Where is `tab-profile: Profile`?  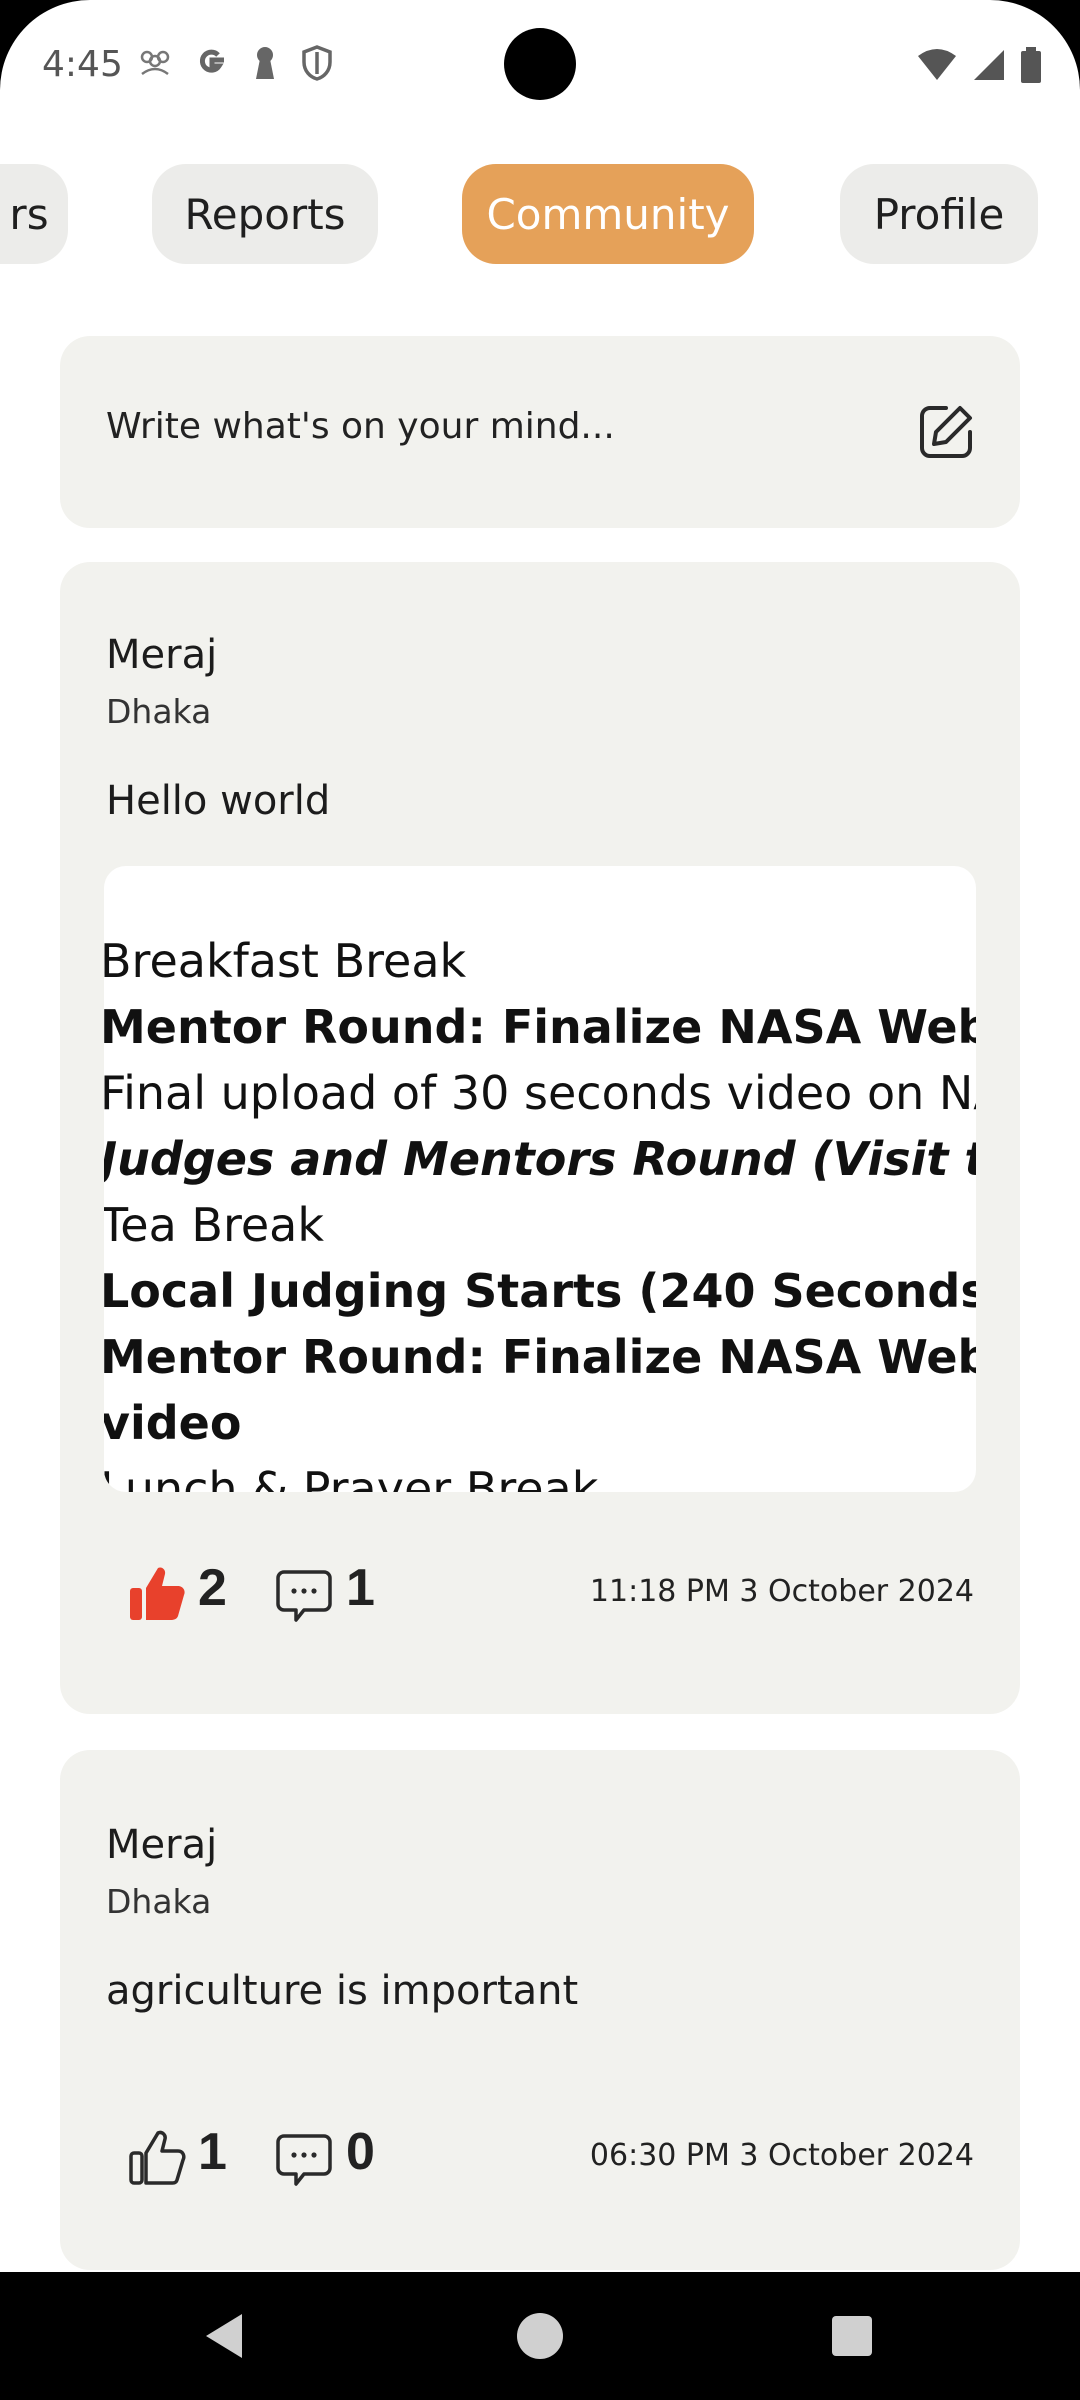 tab-profile: Profile is located at coordinates (939, 214).